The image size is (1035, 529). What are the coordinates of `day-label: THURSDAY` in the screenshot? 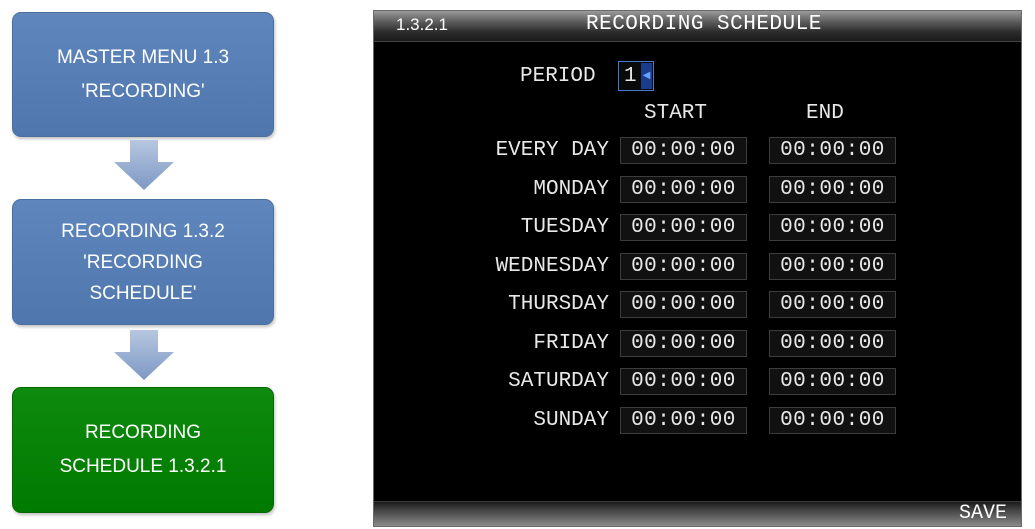 It's located at (558, 304).